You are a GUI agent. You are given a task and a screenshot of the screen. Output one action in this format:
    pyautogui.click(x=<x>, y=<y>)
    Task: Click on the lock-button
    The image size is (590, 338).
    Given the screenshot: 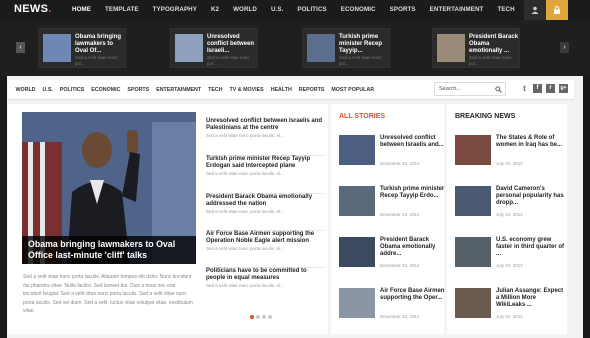 What is the action you would take?
    pyautogui.click(x=557, y=10)
    